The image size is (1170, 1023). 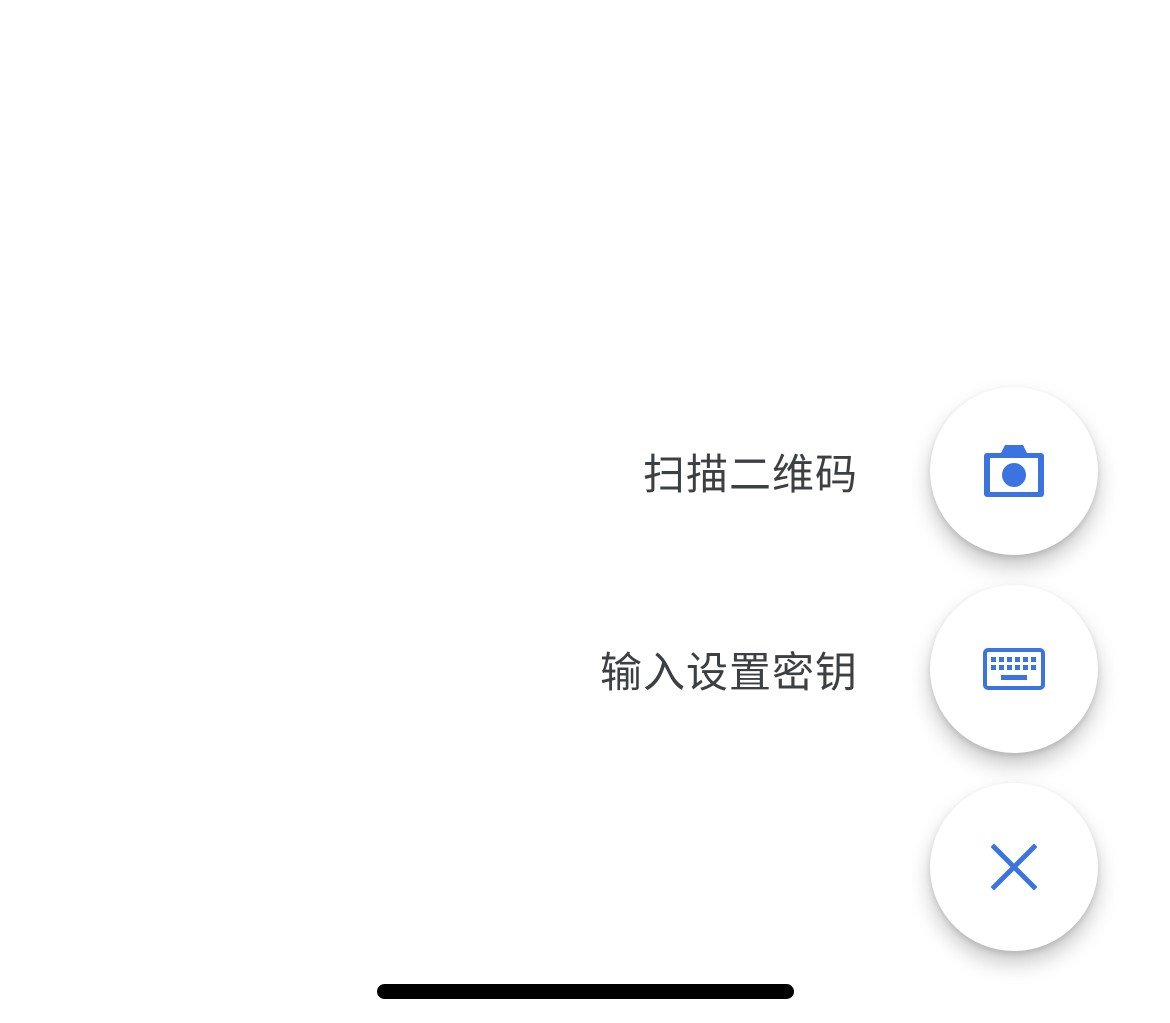 What do you see at coordinates (585, 991) in the screenshot?
I see `home-indicator` at bounding box center [585, 991].